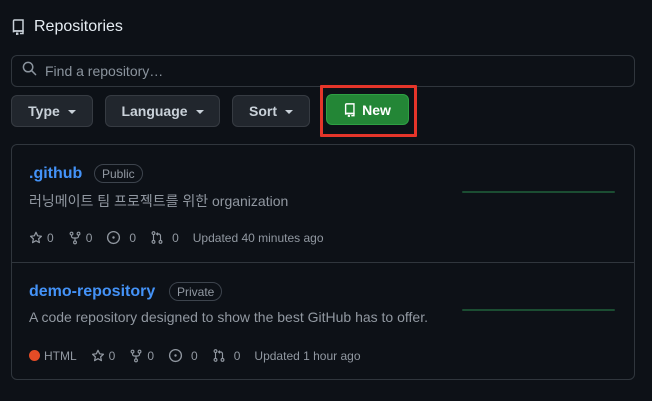 This screenshot has width=652, height=401. Describe the element at coordinates (307, 355) in the screenshot. I see `updated-time: Updated 1 hour ago` at that location.